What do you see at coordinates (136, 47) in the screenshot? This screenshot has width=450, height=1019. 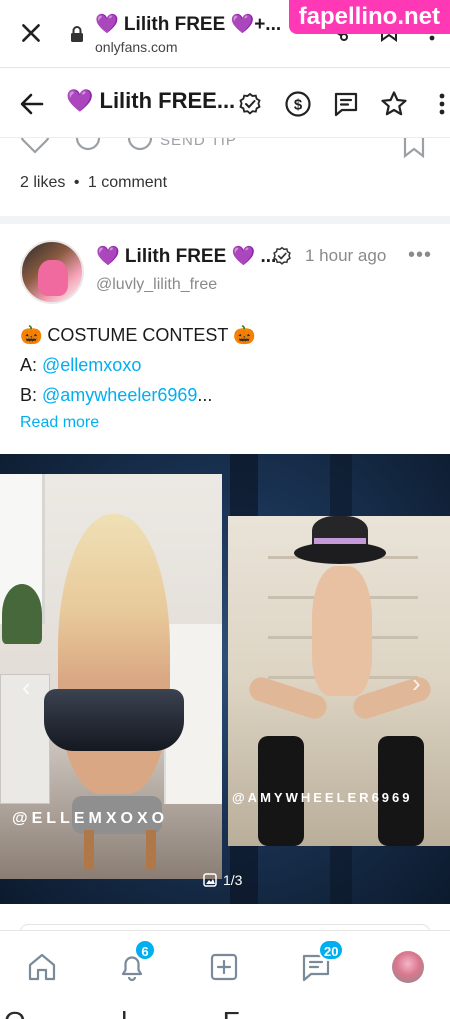 I see `browser-url: onlyfans.com` at bounding box center [136, 47].